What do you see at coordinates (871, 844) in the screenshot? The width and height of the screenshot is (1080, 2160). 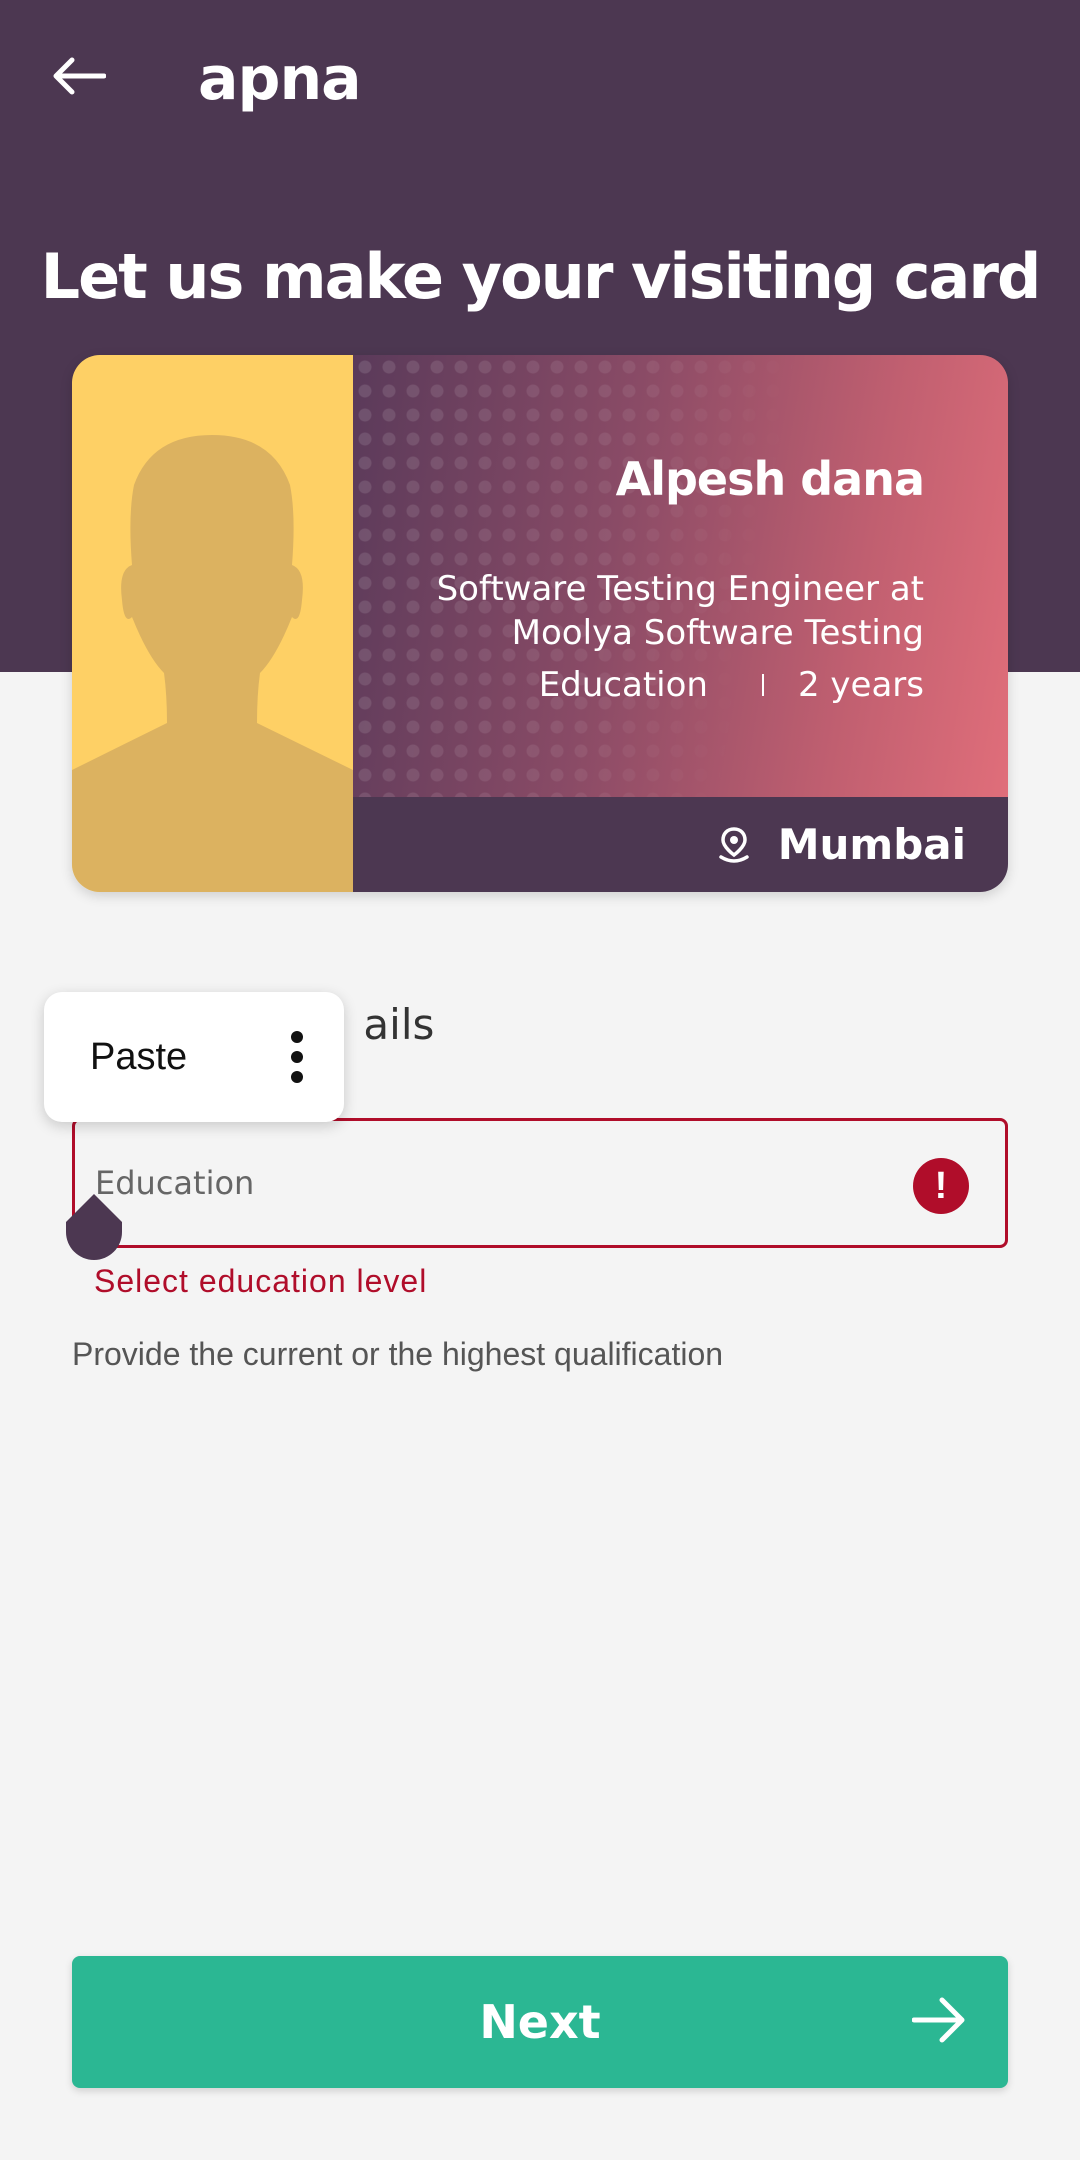 I see `location-label: Mumbai` at bounding box center [871, 844].